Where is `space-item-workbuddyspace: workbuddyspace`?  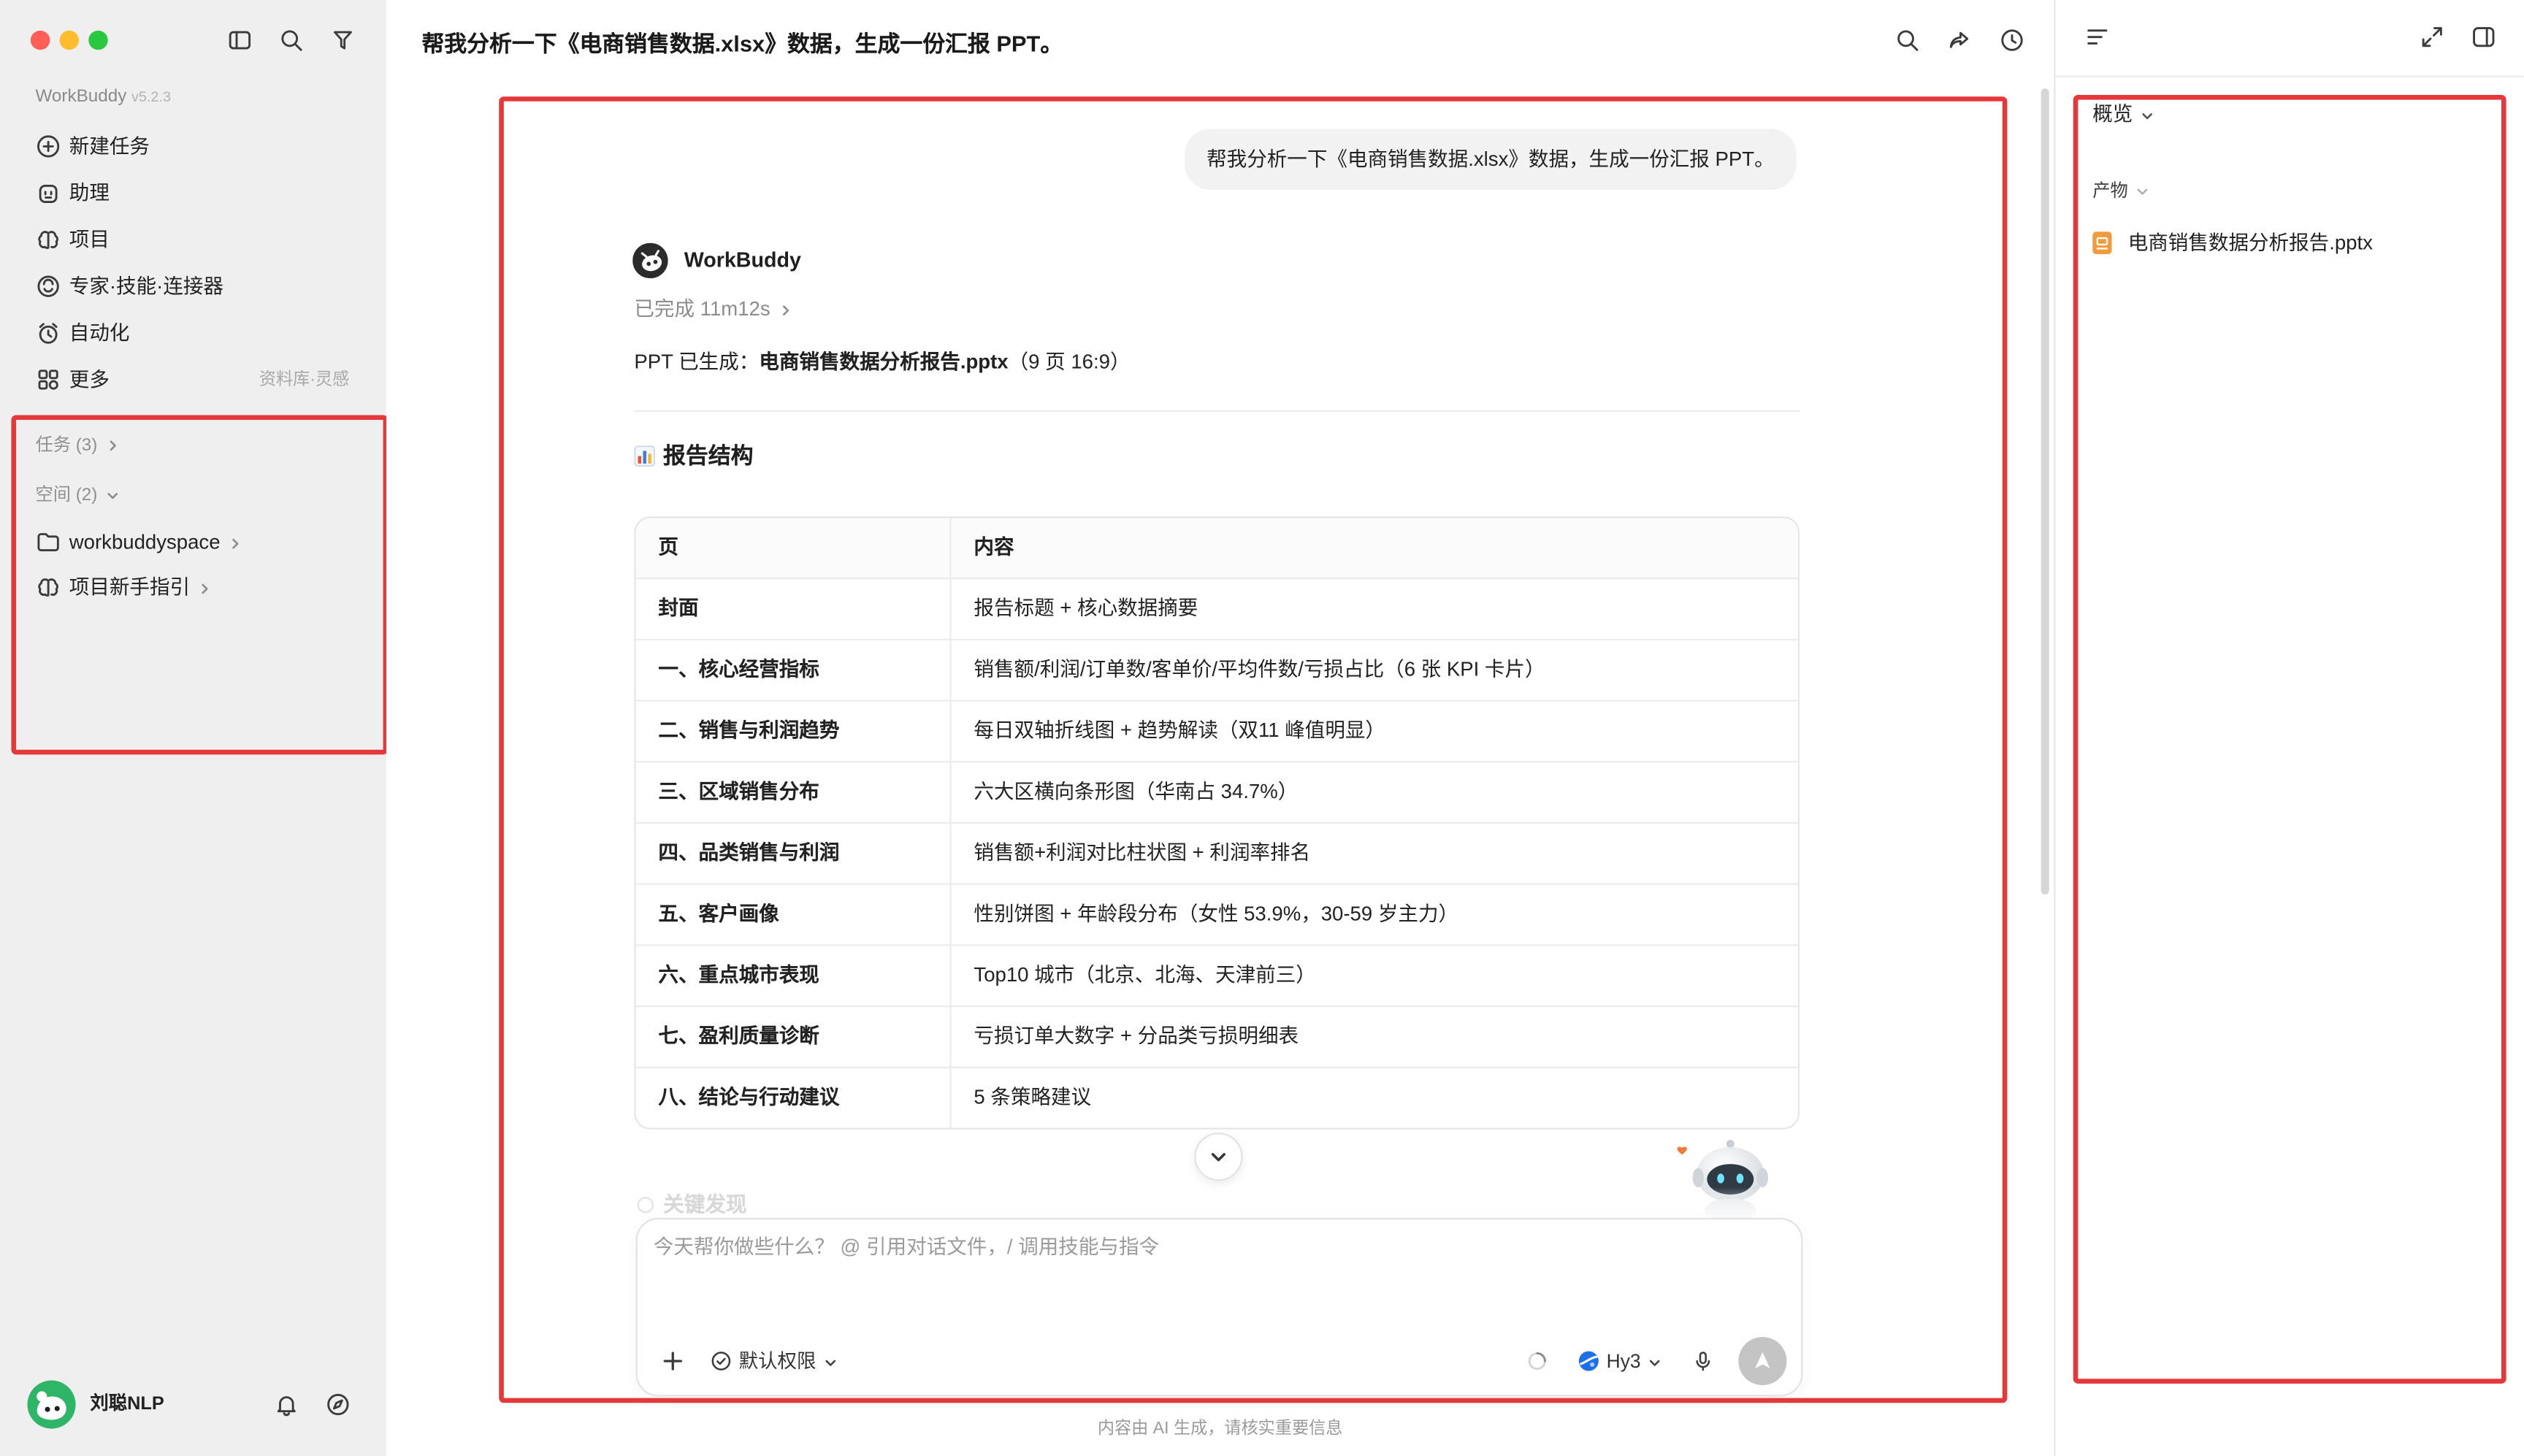 space-item-workbuddyspace: workbuddyspace is located at coordinates (193, 543).